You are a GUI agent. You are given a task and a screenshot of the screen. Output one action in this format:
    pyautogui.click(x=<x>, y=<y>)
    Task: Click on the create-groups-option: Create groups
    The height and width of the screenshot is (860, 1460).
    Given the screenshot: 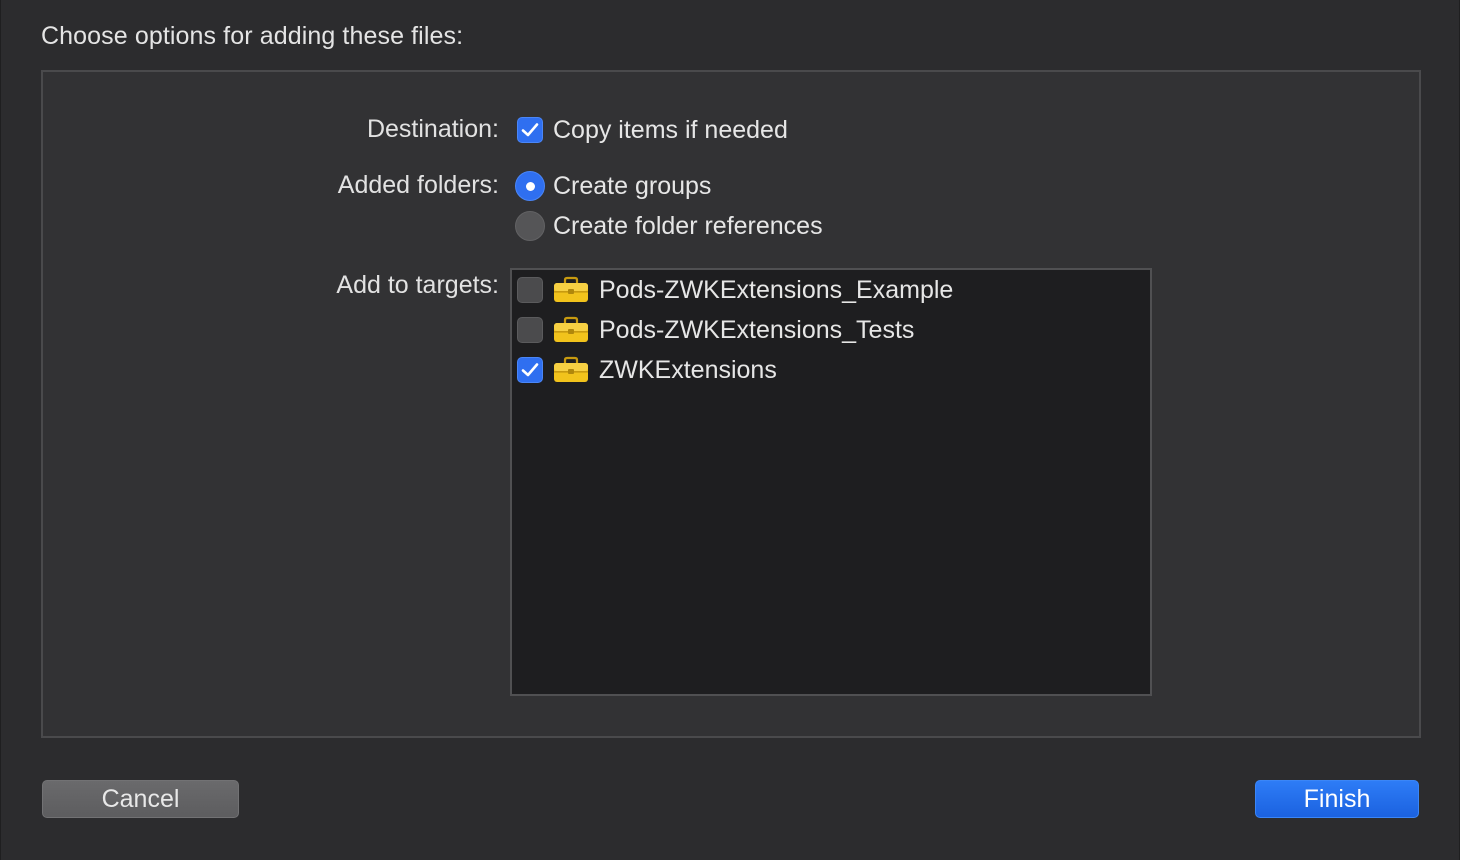 What is the action you would take?
    pyautogui.click(x=613, y=186)
    